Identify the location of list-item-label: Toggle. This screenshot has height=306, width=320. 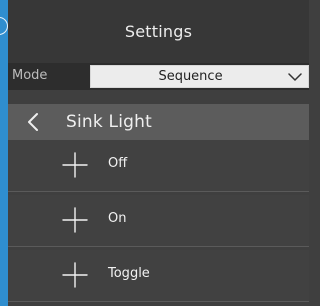
(129, 273).